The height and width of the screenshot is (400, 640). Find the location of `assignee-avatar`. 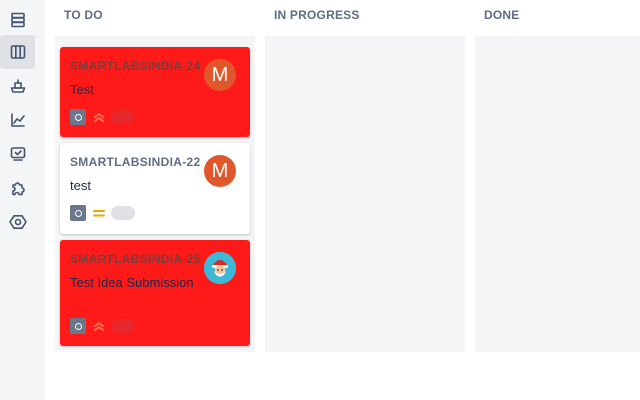

assignee-avatar is located at coordinates (220, 268).